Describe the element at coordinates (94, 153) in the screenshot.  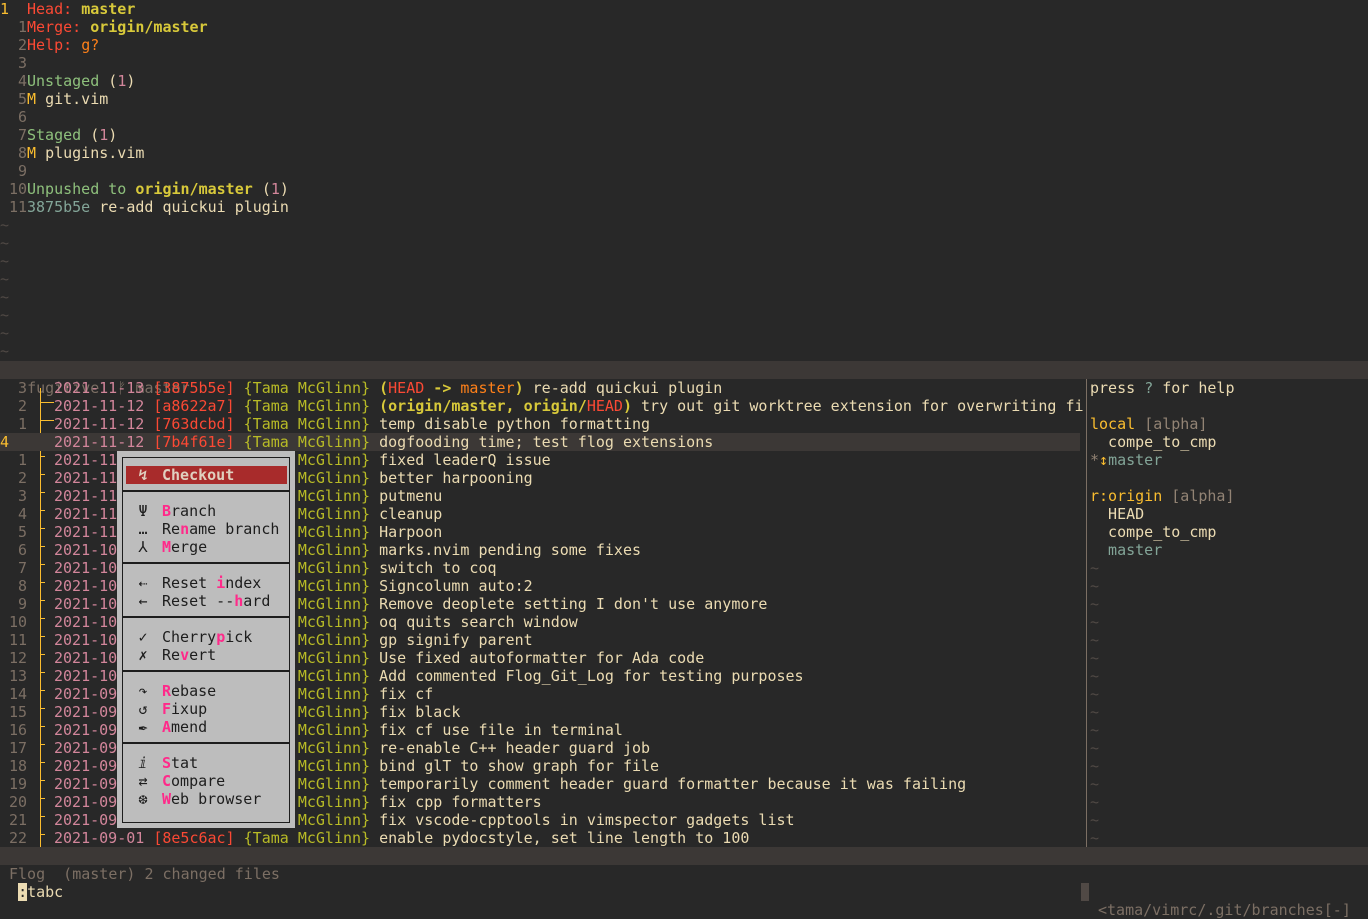
I see `file-name: plugins.vim` at that location.